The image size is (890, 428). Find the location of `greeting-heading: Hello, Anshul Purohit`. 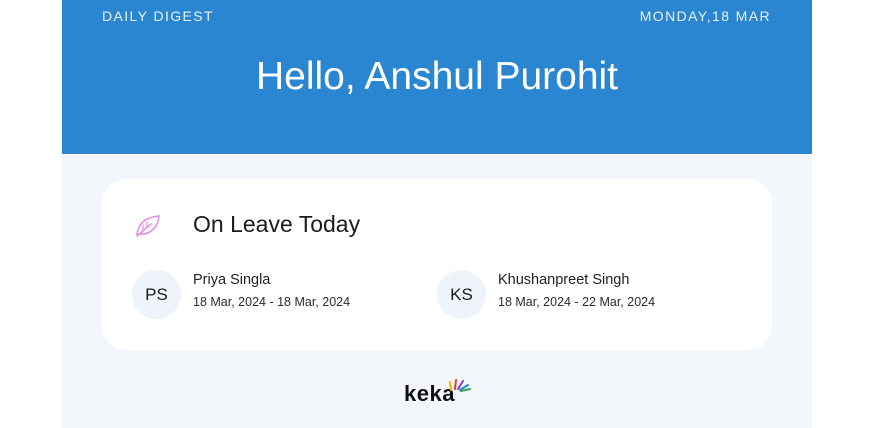

greeting-heading: Hello, Anshul Purohit is located at coordinates (437, 76).